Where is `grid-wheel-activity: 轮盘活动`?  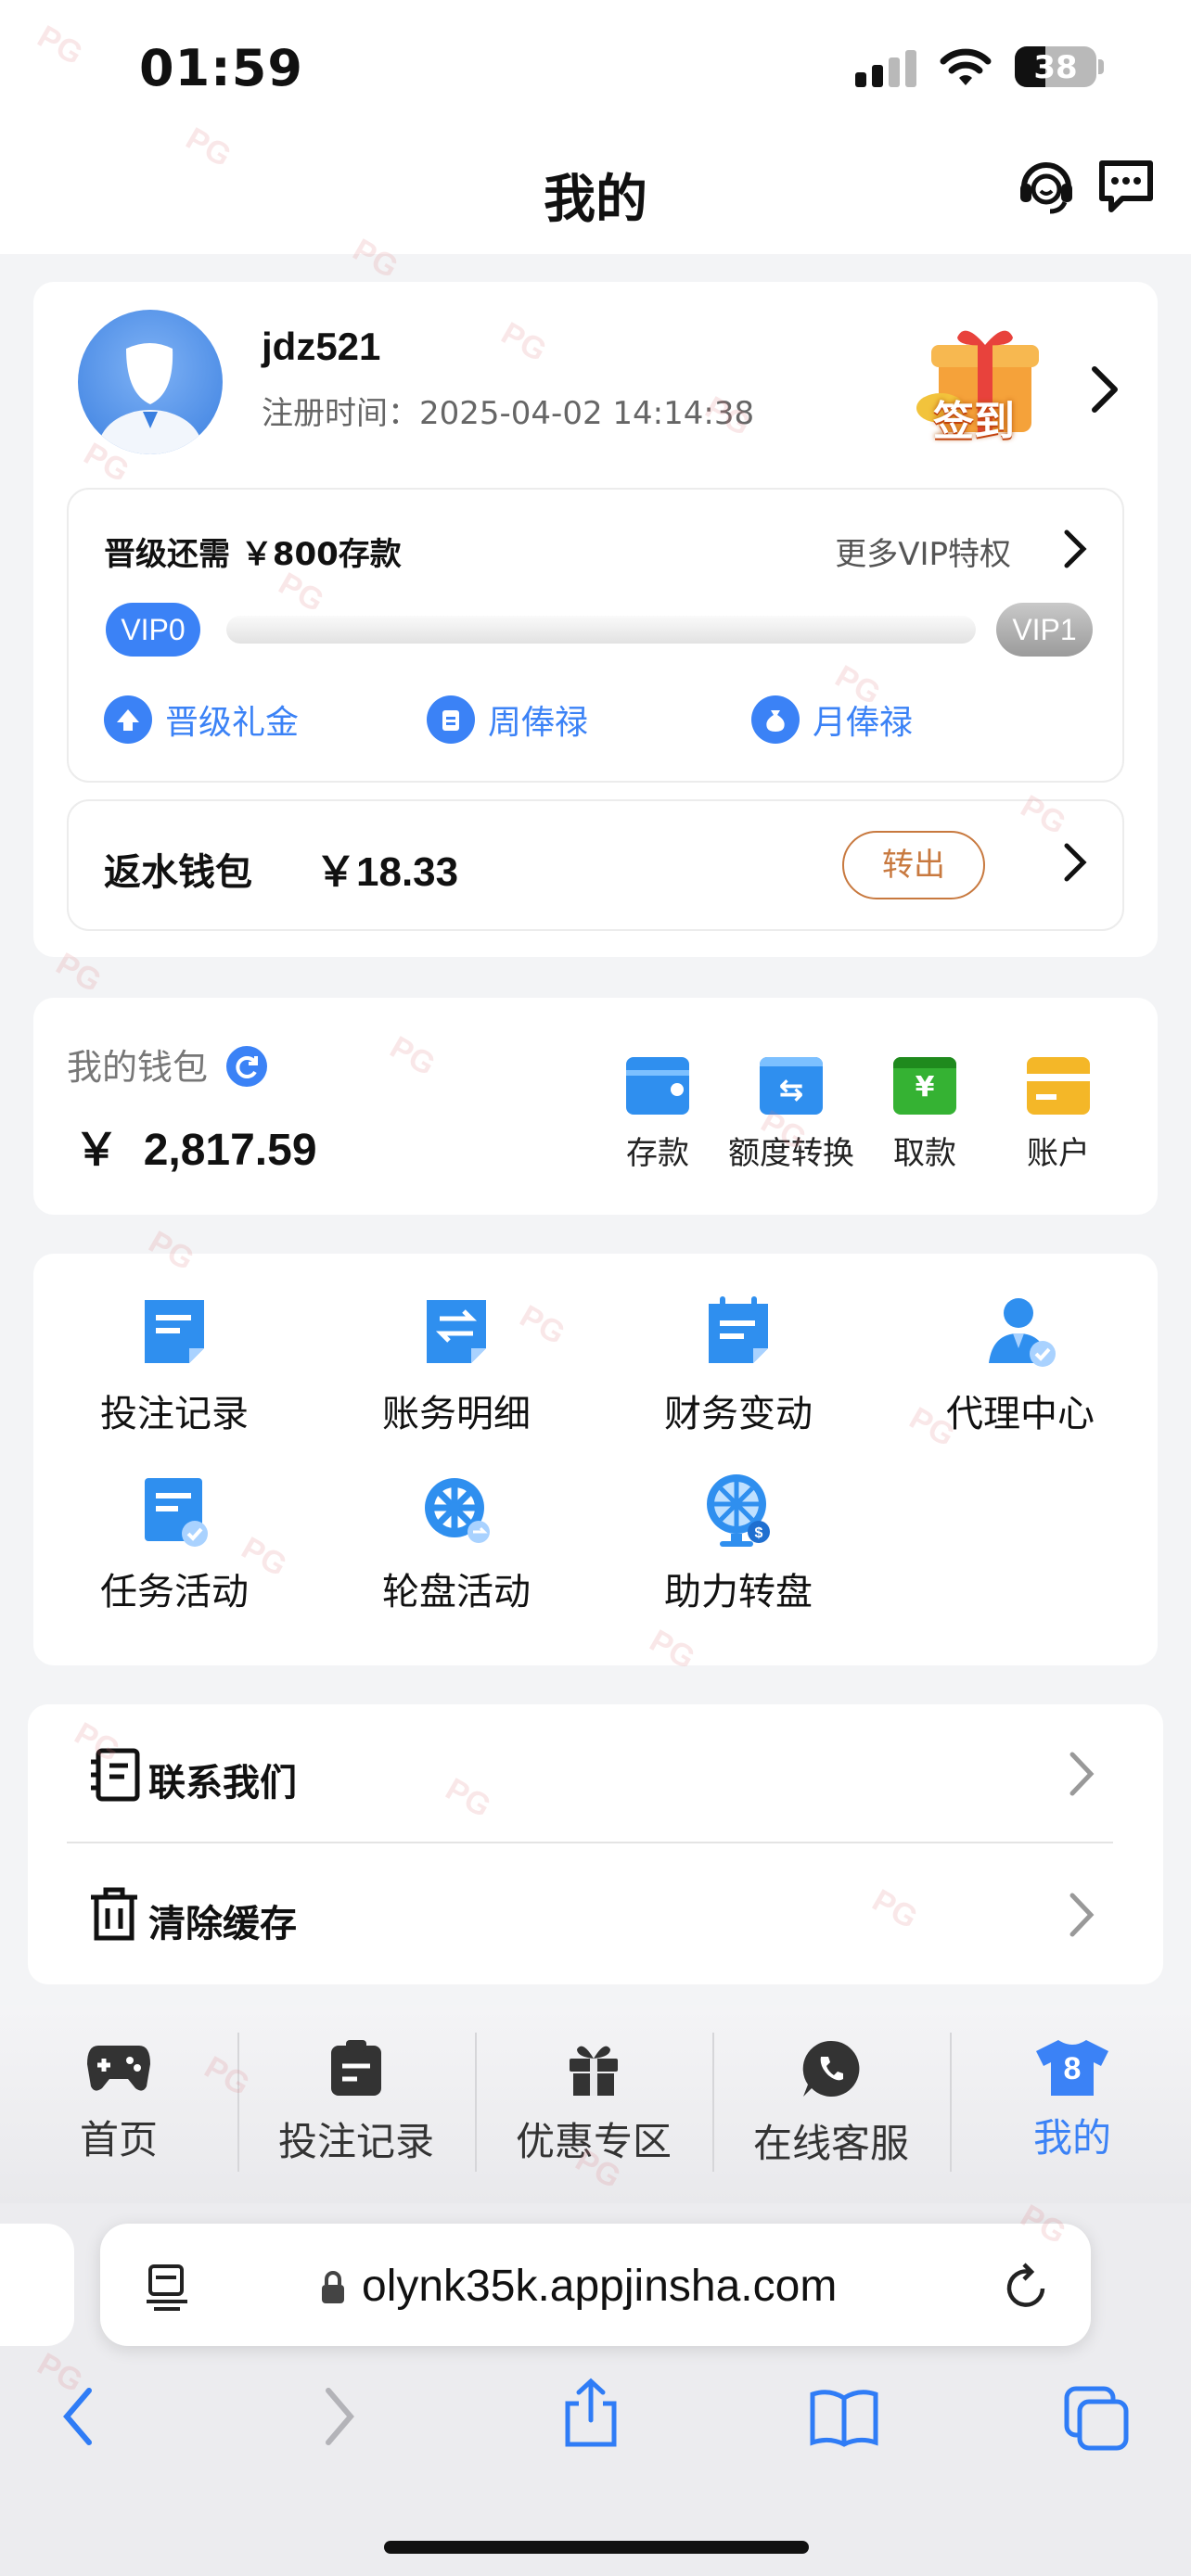 grid-wheel-activity: 轮盘活动 is located at coordinates (456, 1543).